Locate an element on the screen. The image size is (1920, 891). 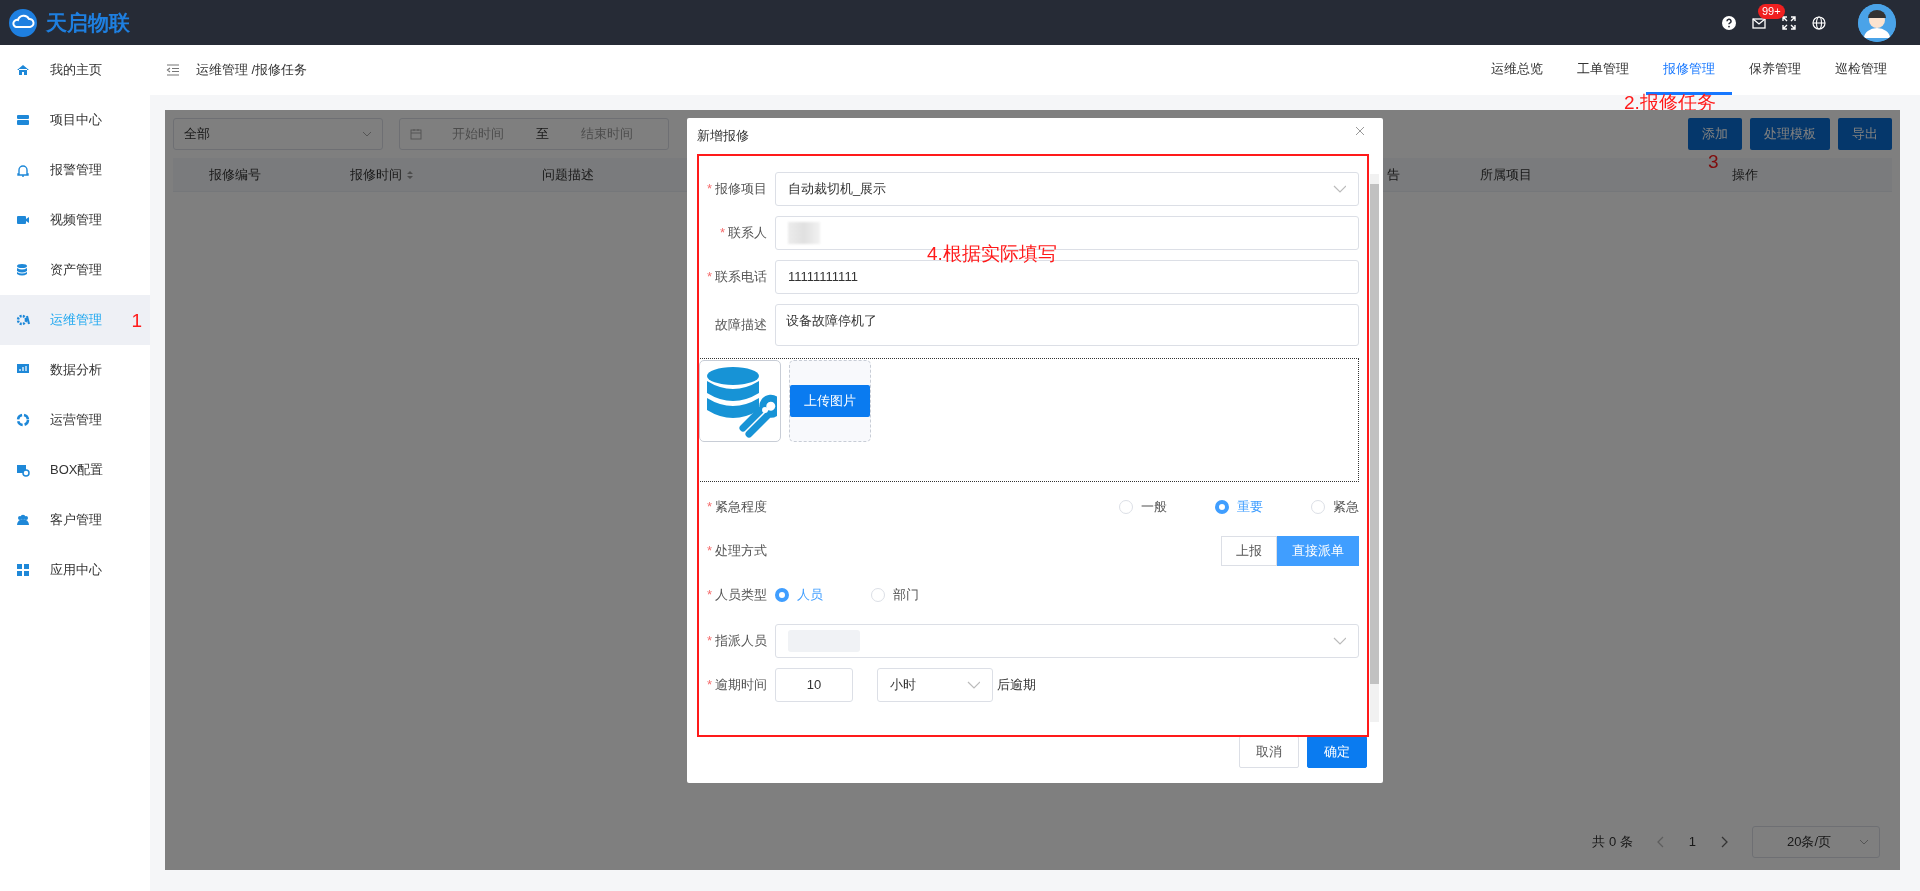
sidebar-item: 项目中心 is located at coordinates (75, 120).